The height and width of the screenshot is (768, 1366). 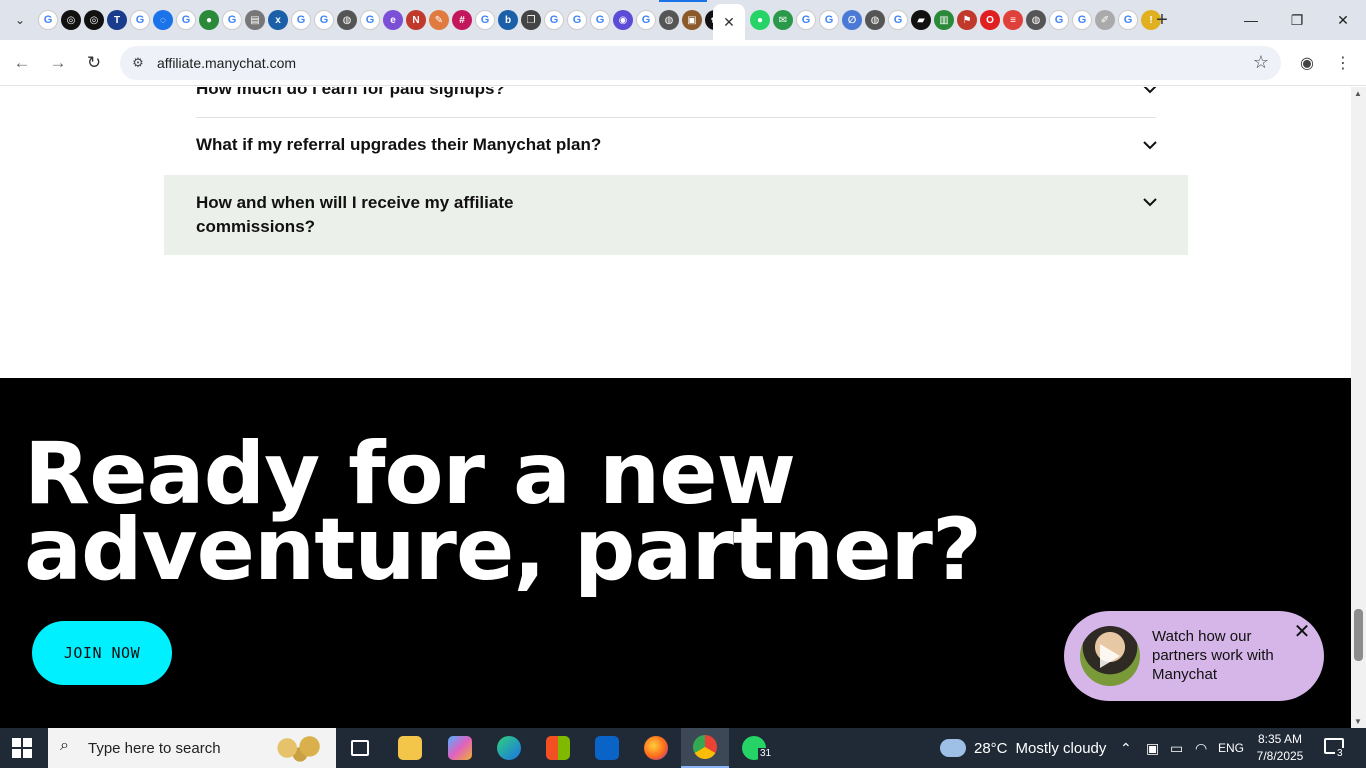 I want to click on tab-favicons-right: ● ✉ G G ∅ ◍ G ▰ ▥ ⚑ O ≡ ◍ G G ✐ G!, so click(x=955, y=20).